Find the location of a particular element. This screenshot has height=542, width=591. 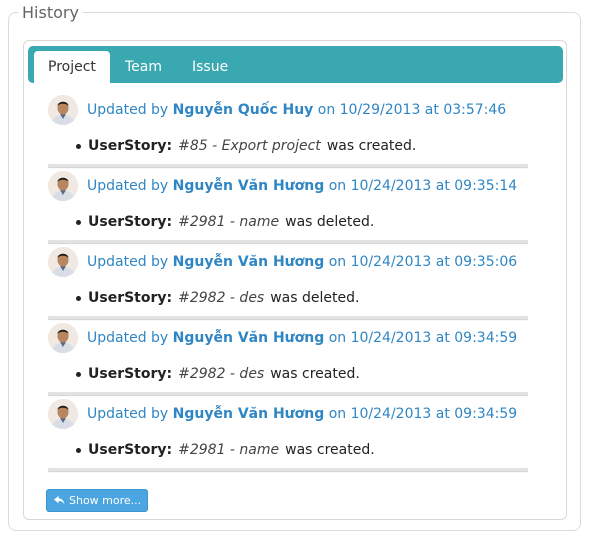

change-item: UserStory: #2981 - name was deleted. is located at coordinates (225, 222).